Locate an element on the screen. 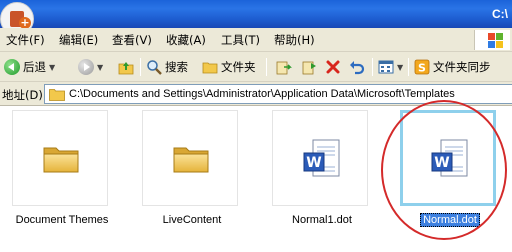  undo-button is located at coordinates (357, 67).